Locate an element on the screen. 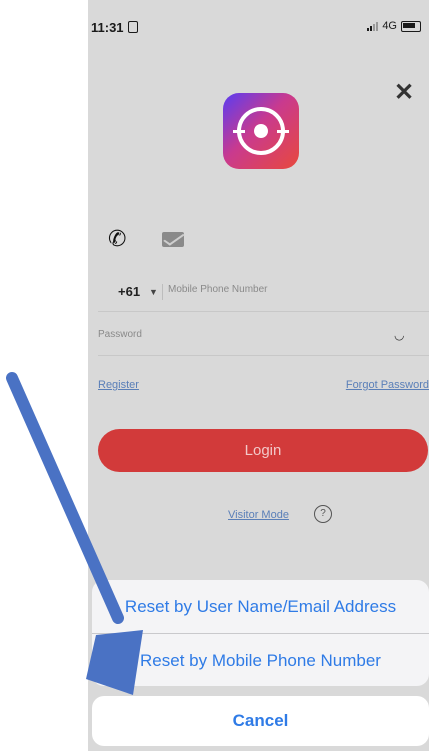 This screenshot has width=429, height=751. field-divider is located at coordinates (162, 292).